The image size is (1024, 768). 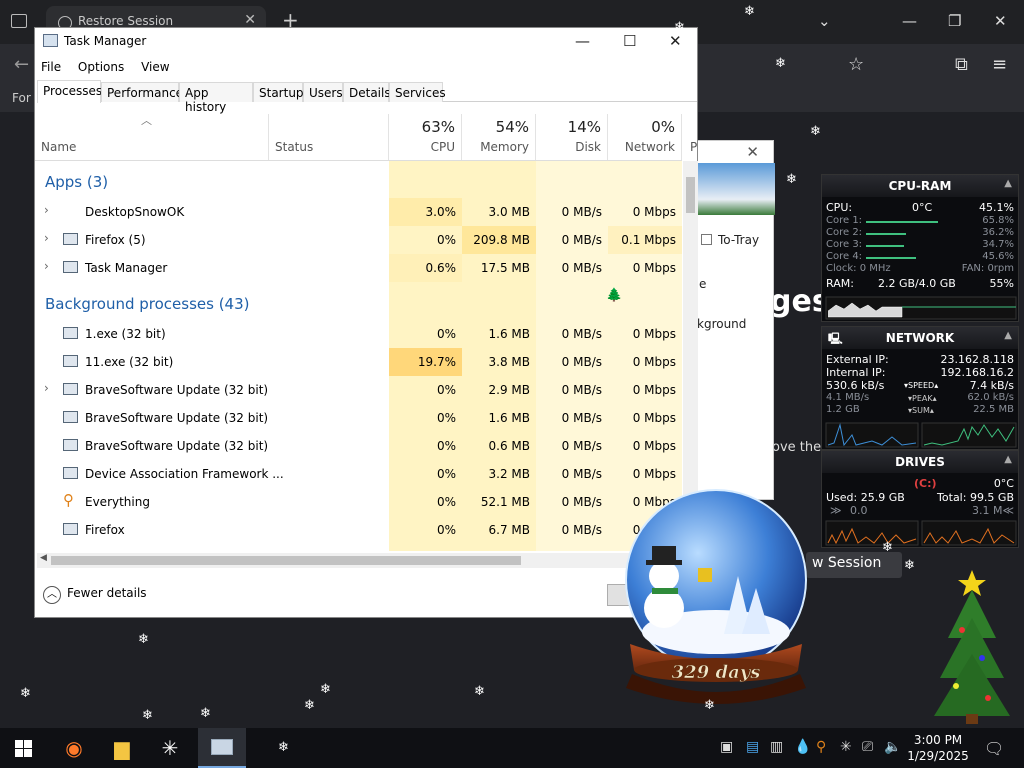 What do you see at coordinates (122, 748) in the screenshot?
I see `file-explorer-icon: ▆` at bounding box center [122, 748].